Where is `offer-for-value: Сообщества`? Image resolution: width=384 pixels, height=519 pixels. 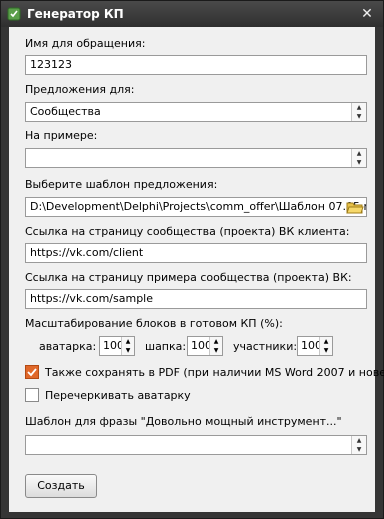
offer-for-value: Сообщества is located at coordinates (65, 111).